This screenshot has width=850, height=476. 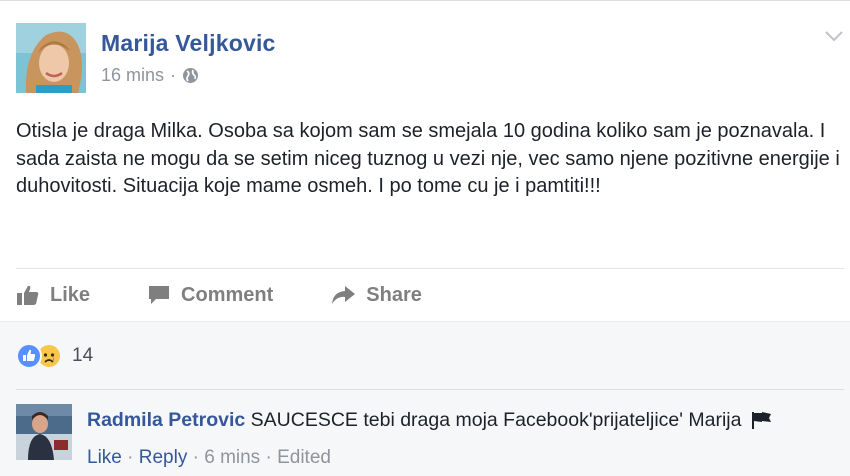 What do you see at coordinates (343, 295) in the screenshot?
I see `share-arrow-icon` at bounding box center [343, 295].